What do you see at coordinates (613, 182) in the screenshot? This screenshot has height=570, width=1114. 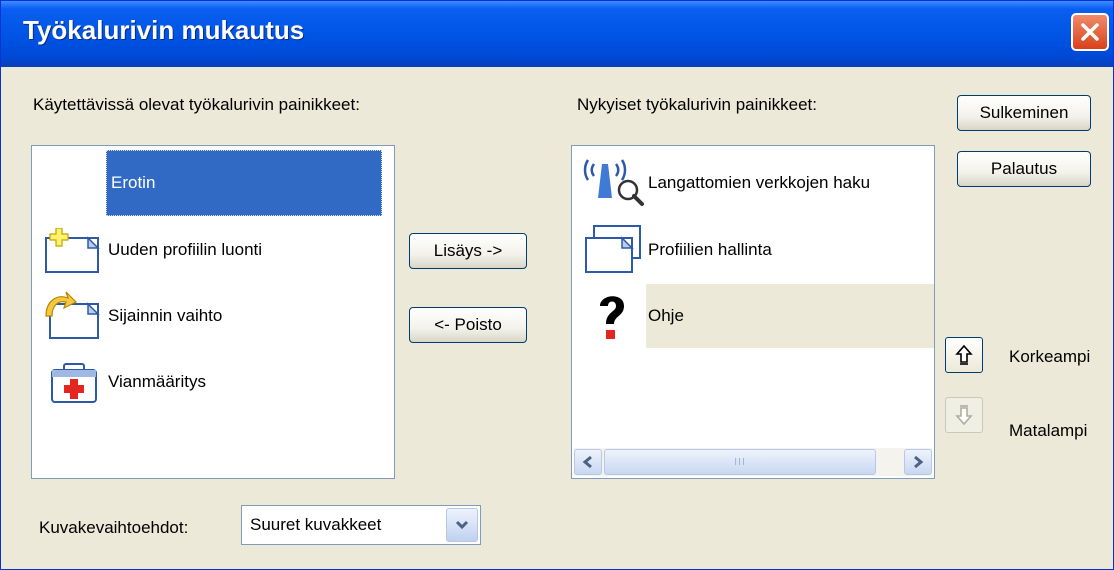 I see `wireless-scan-icon` at bounding box center [613, 182].